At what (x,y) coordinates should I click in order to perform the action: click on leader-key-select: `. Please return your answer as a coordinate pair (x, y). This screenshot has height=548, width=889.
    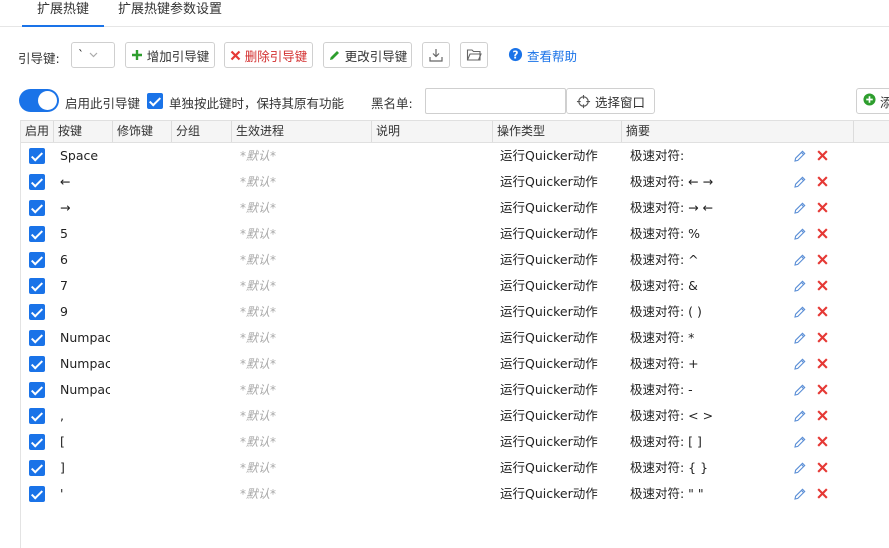
    Looking at the image, I should click on (93, 55).